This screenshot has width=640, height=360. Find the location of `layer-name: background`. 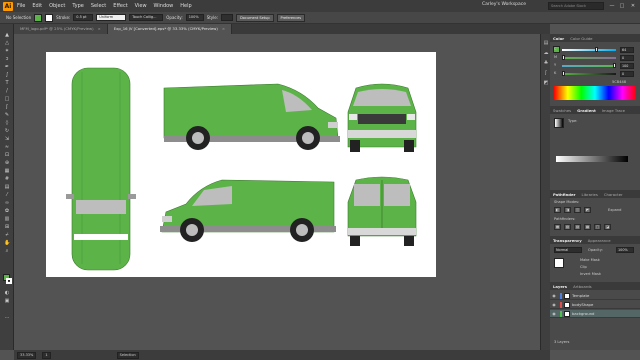

layer-name: background is located at coordinates (583, 313).